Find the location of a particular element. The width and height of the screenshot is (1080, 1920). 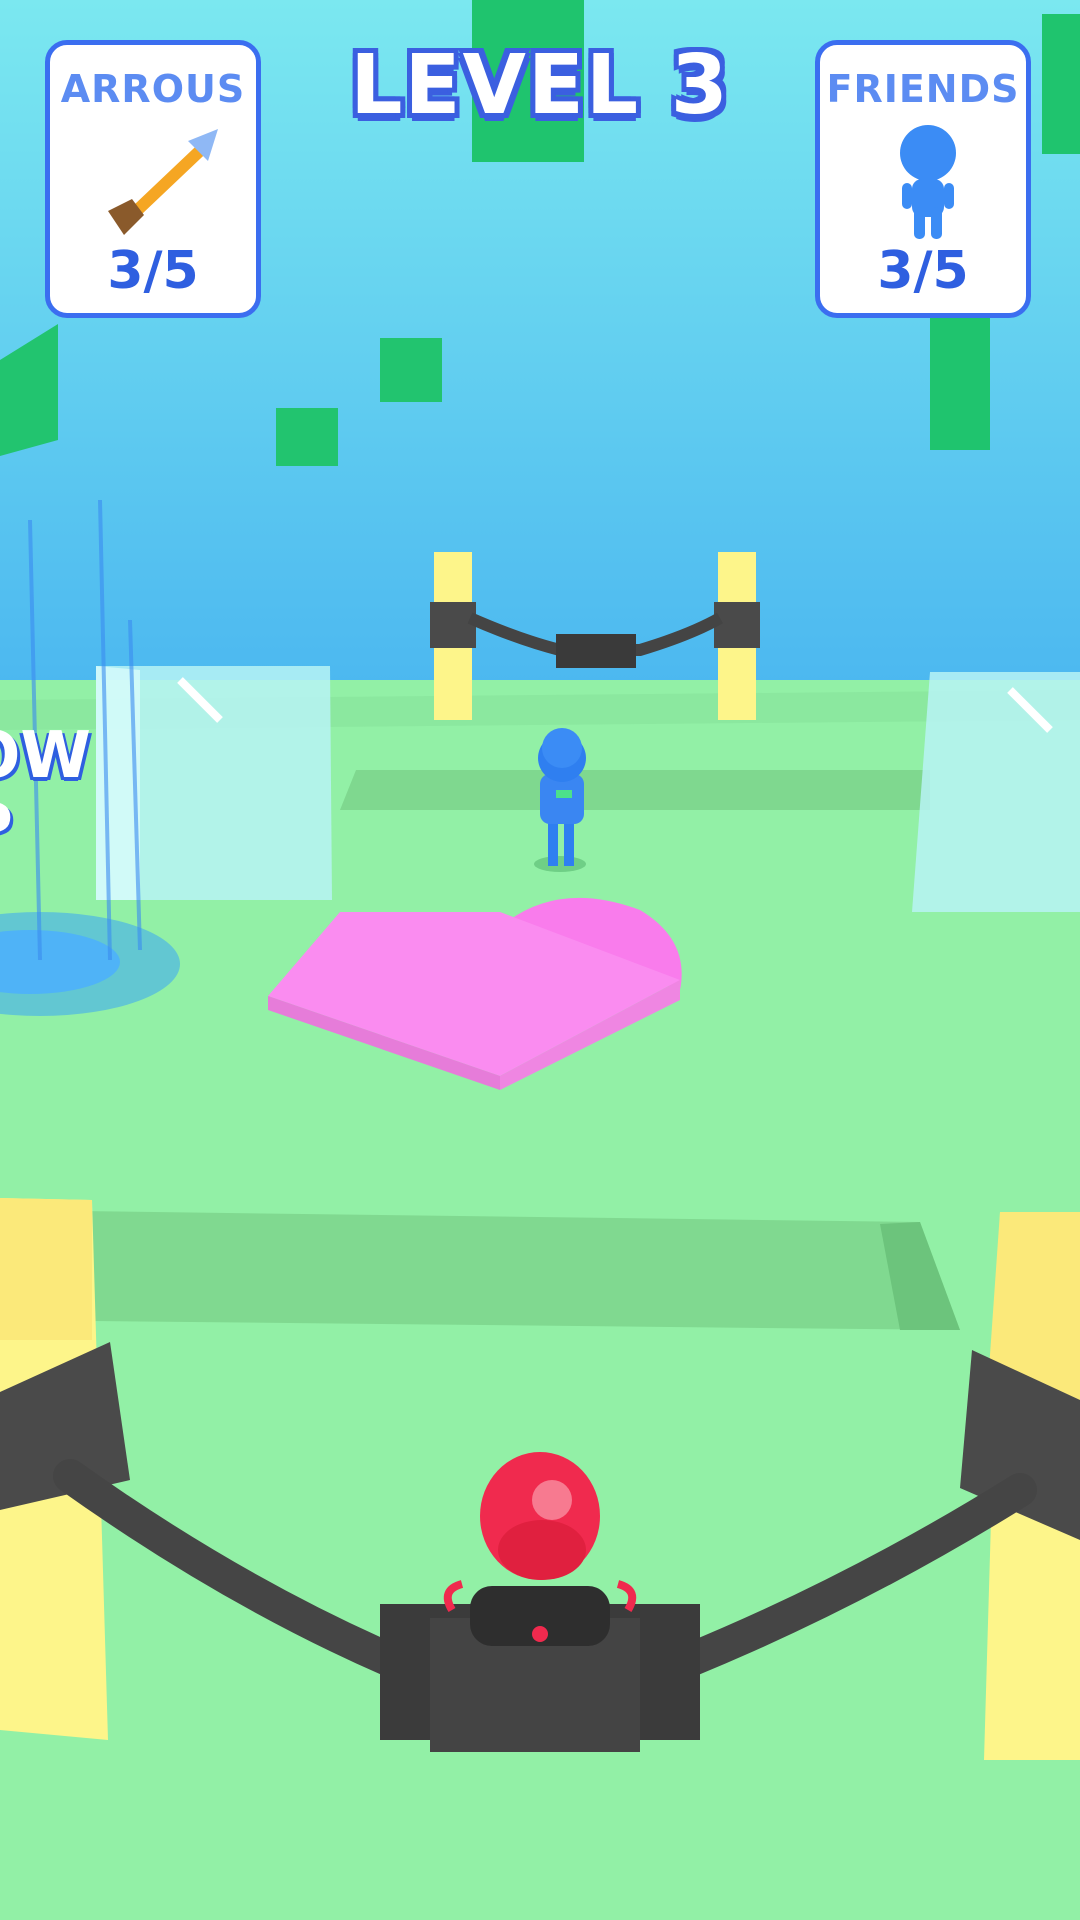

bow-powerup-sign: OW P is located at coordinates (57, 792).